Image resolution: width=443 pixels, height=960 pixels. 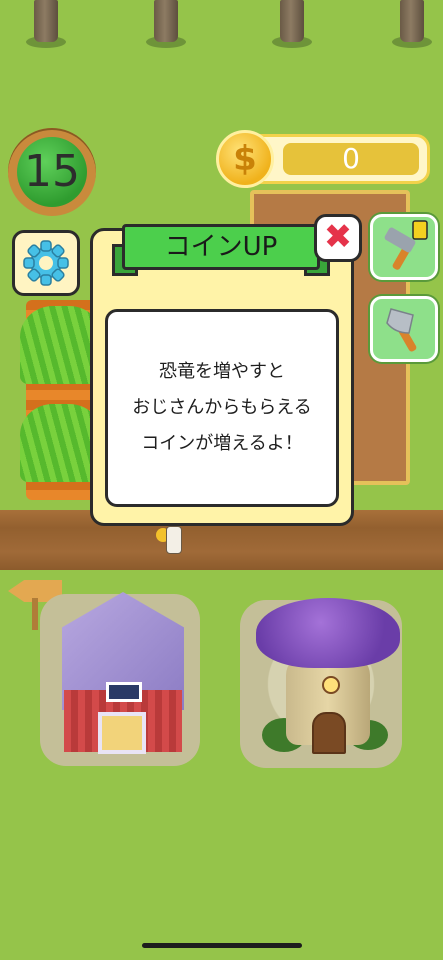 What do you see at coordinates (351, 158) in the screenshot?
I see `coin-amount: 0` at bounding box center [351, 158].